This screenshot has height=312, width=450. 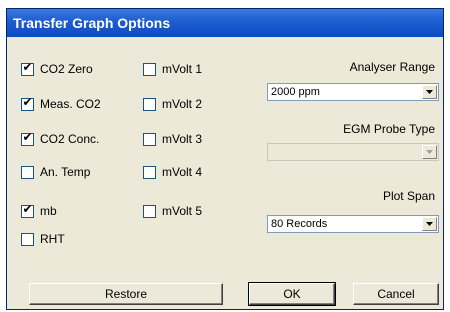 I want to click on checkbox-mvolt-1: mVolt 1, so click(x=172, y=69).